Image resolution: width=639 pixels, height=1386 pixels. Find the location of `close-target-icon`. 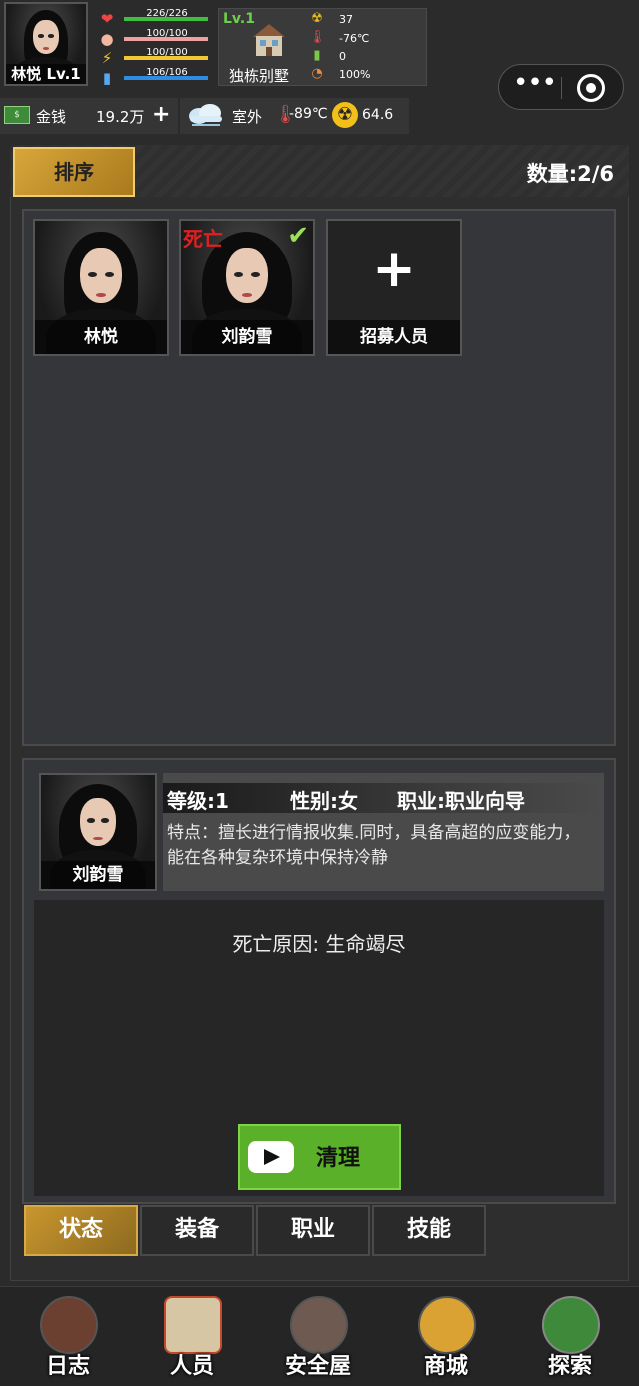

close-target-icon is located at coordinates (591, 88).